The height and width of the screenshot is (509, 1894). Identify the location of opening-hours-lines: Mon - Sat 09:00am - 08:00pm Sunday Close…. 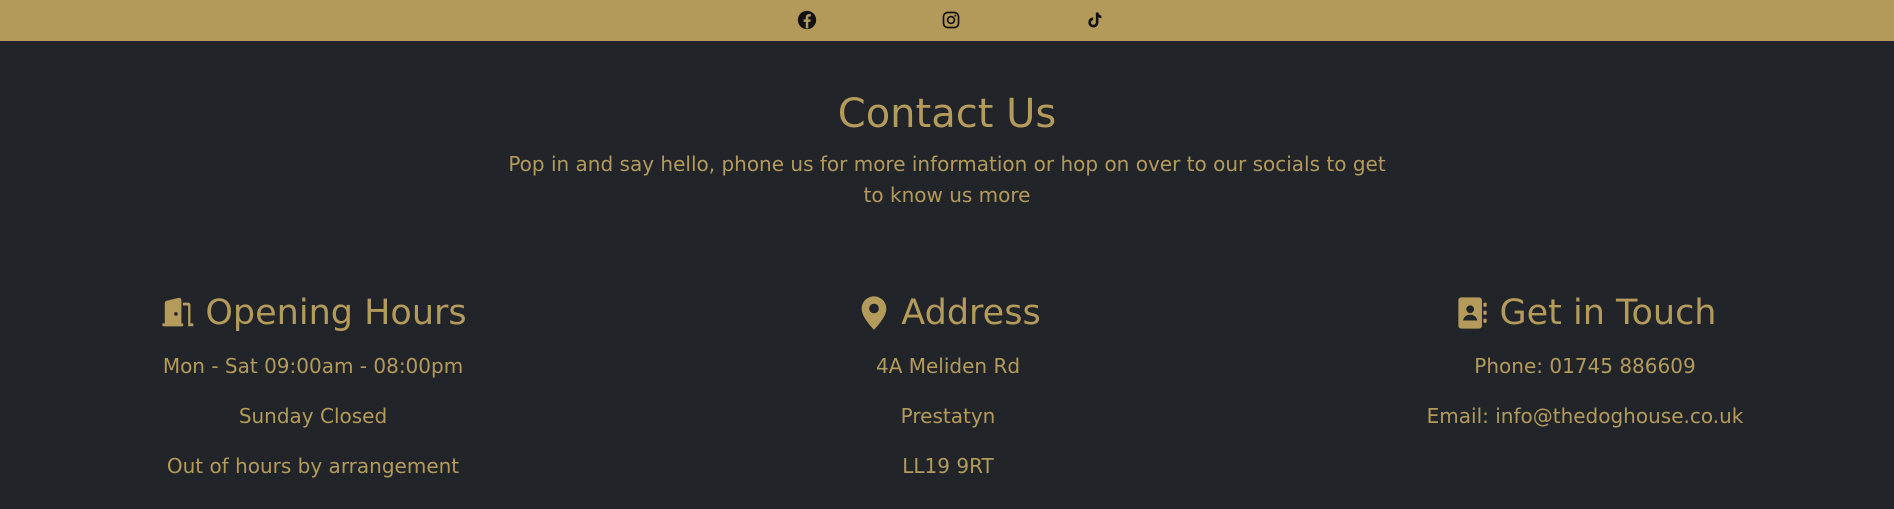
(313, 416).